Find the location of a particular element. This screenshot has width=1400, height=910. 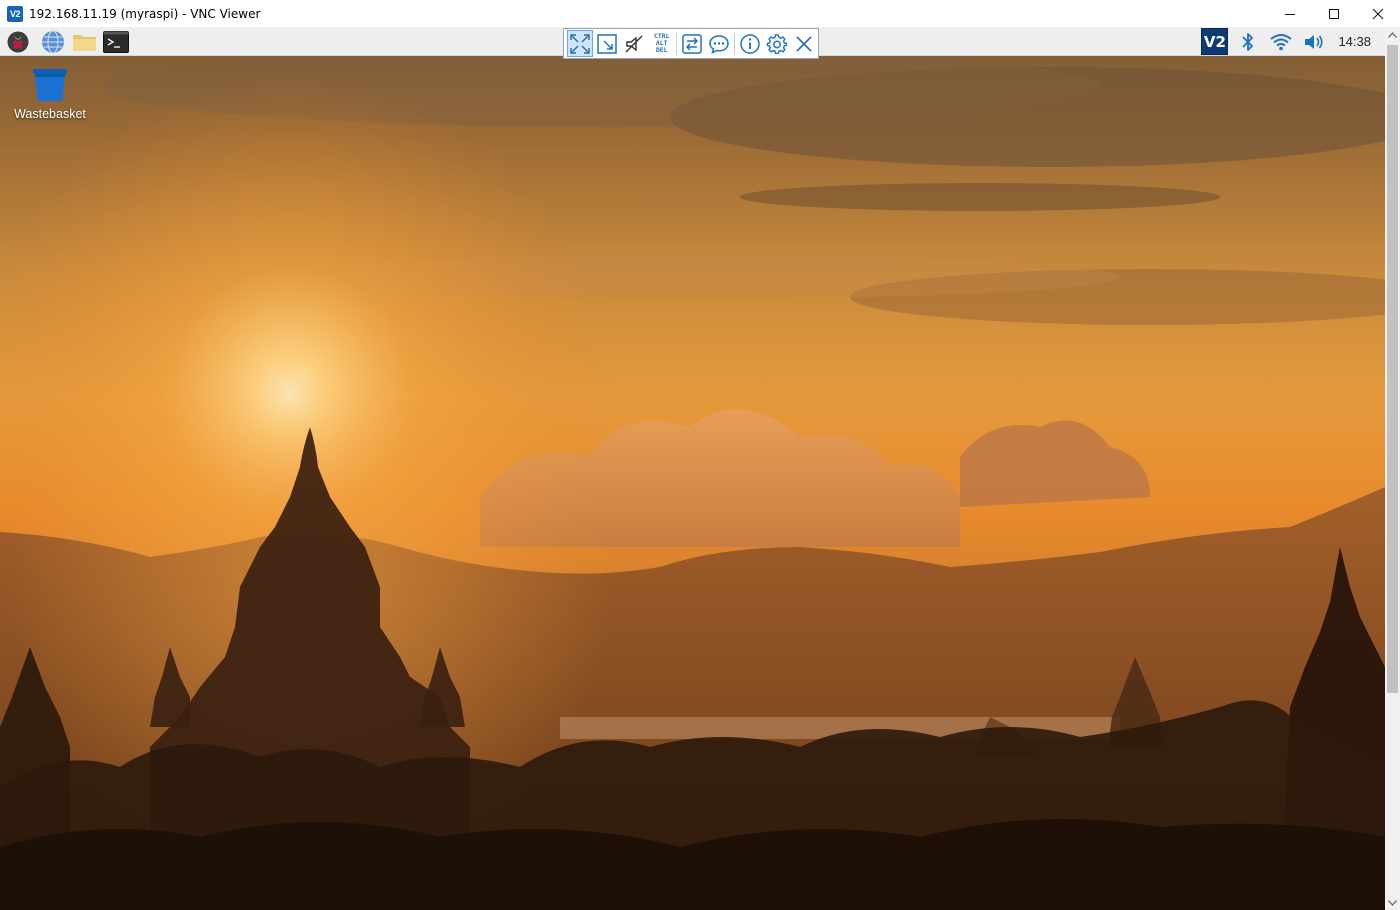

globe-icon is located at coordinates (53, 42).